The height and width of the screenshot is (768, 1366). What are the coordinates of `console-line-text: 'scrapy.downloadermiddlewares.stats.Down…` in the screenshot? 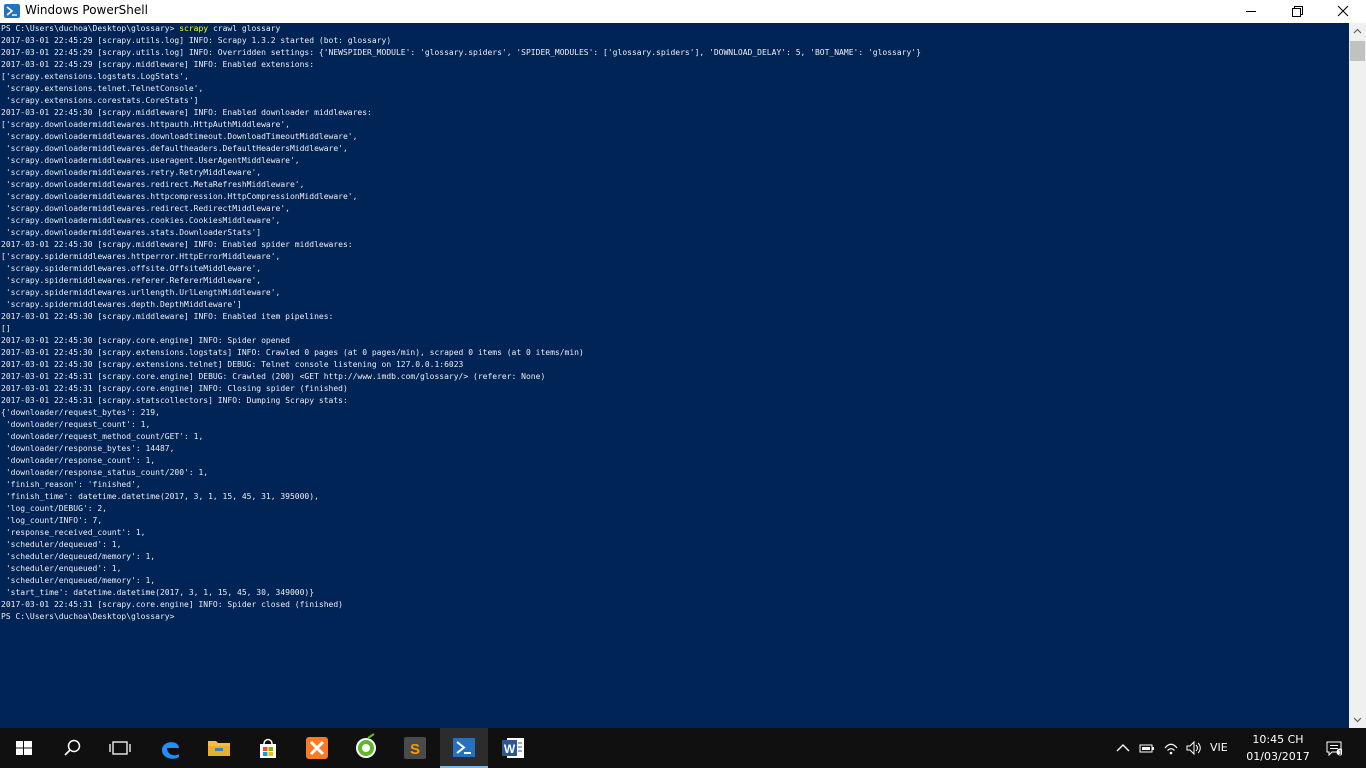 It's located at (131, 232).